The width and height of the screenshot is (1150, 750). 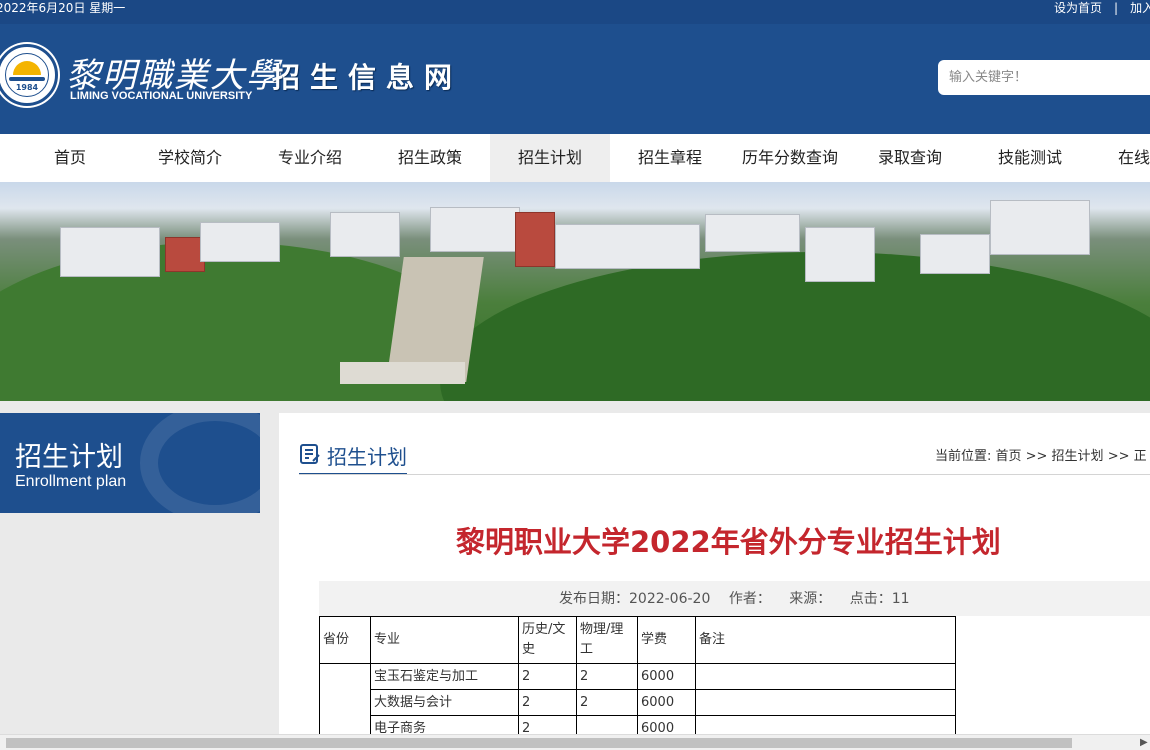 What do you see at coordinates (345, 640) in the screenshot?
I see `table-header-cell: 省份` at bounding box center [345, 640].